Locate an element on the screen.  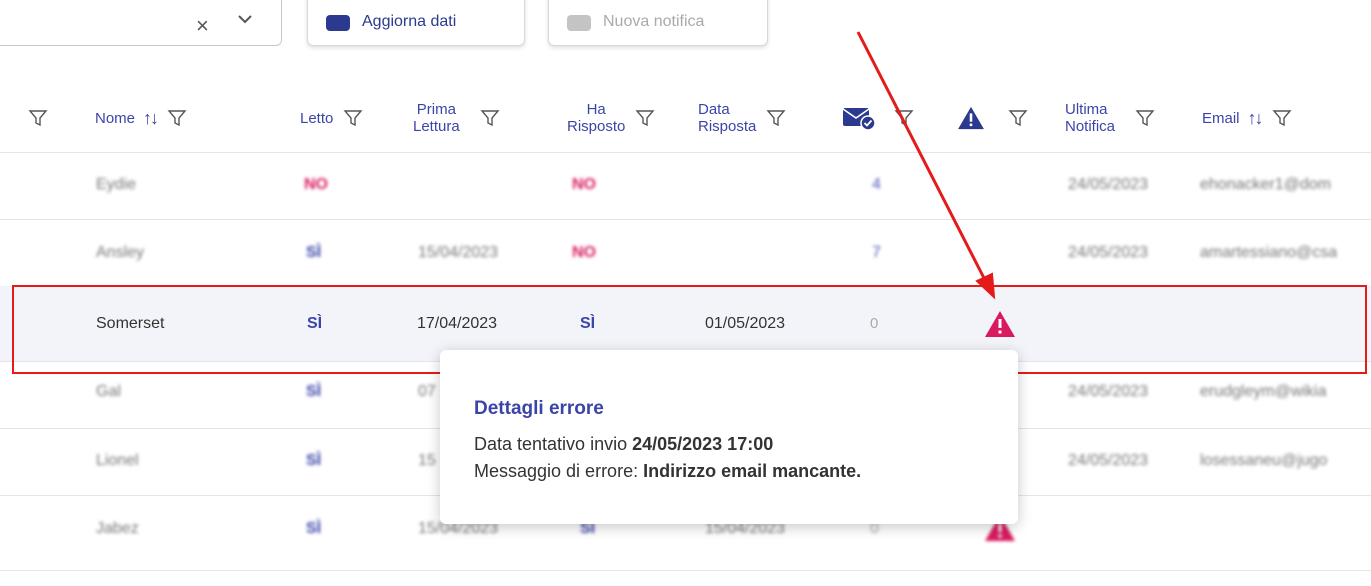
col-label-email: Email is located at coordinates (1221, 118).